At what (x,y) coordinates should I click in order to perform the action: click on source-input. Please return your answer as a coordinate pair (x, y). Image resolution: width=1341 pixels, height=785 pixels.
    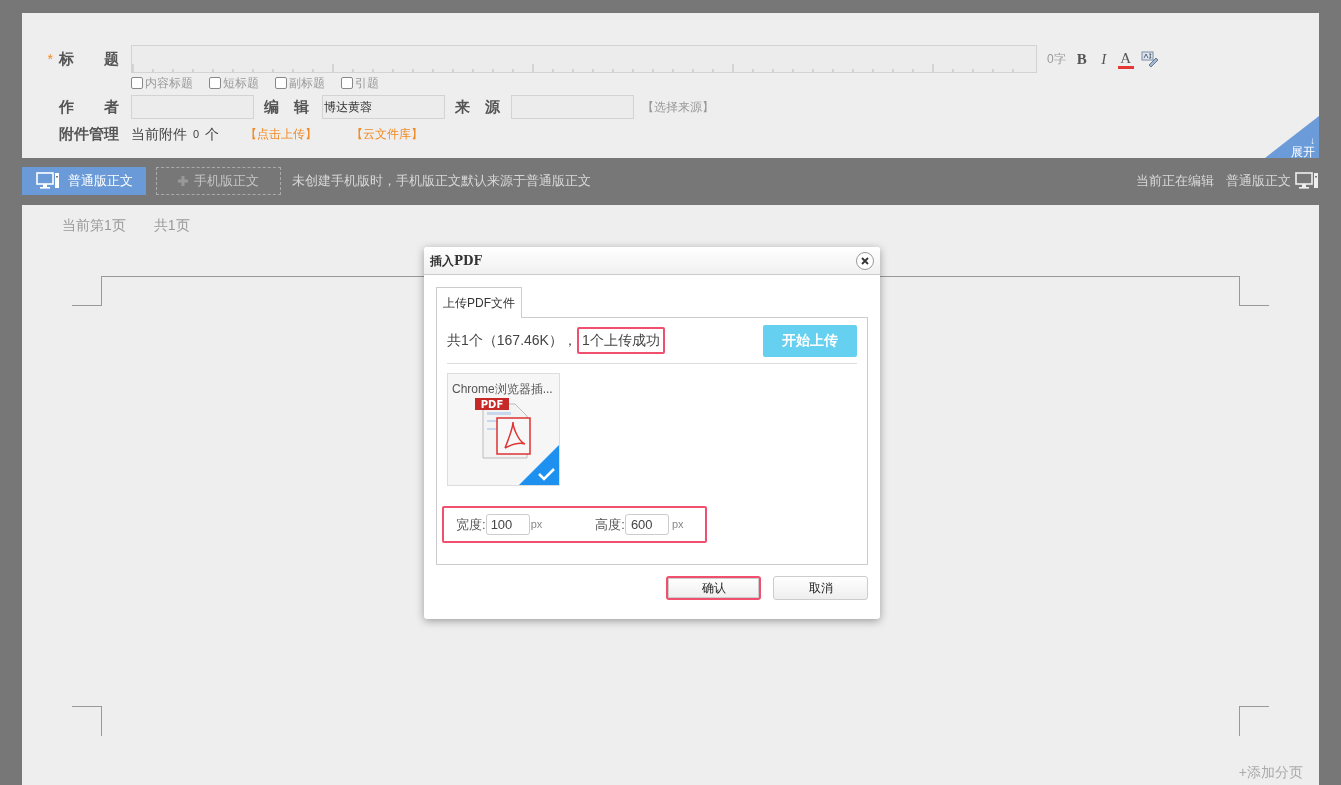
    Looking at the image, I should click on (572, 107).